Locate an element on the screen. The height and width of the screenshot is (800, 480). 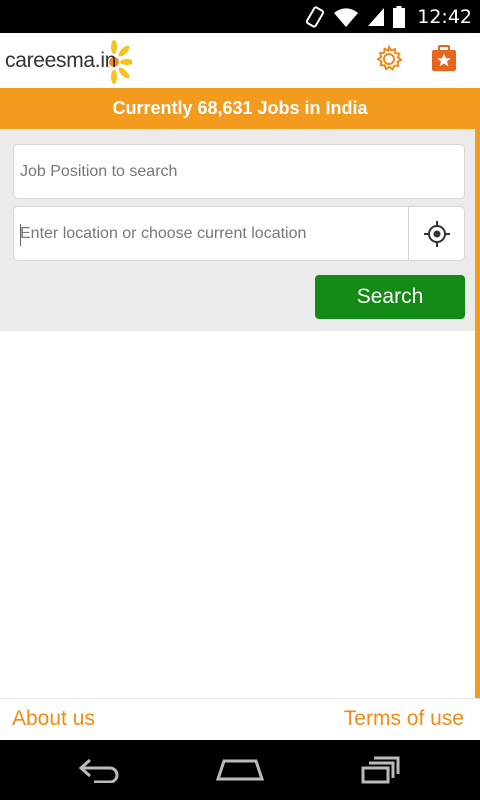
jobs-count-text: Currently 68,631 Jobs in India is located at coordinates (240, 108).